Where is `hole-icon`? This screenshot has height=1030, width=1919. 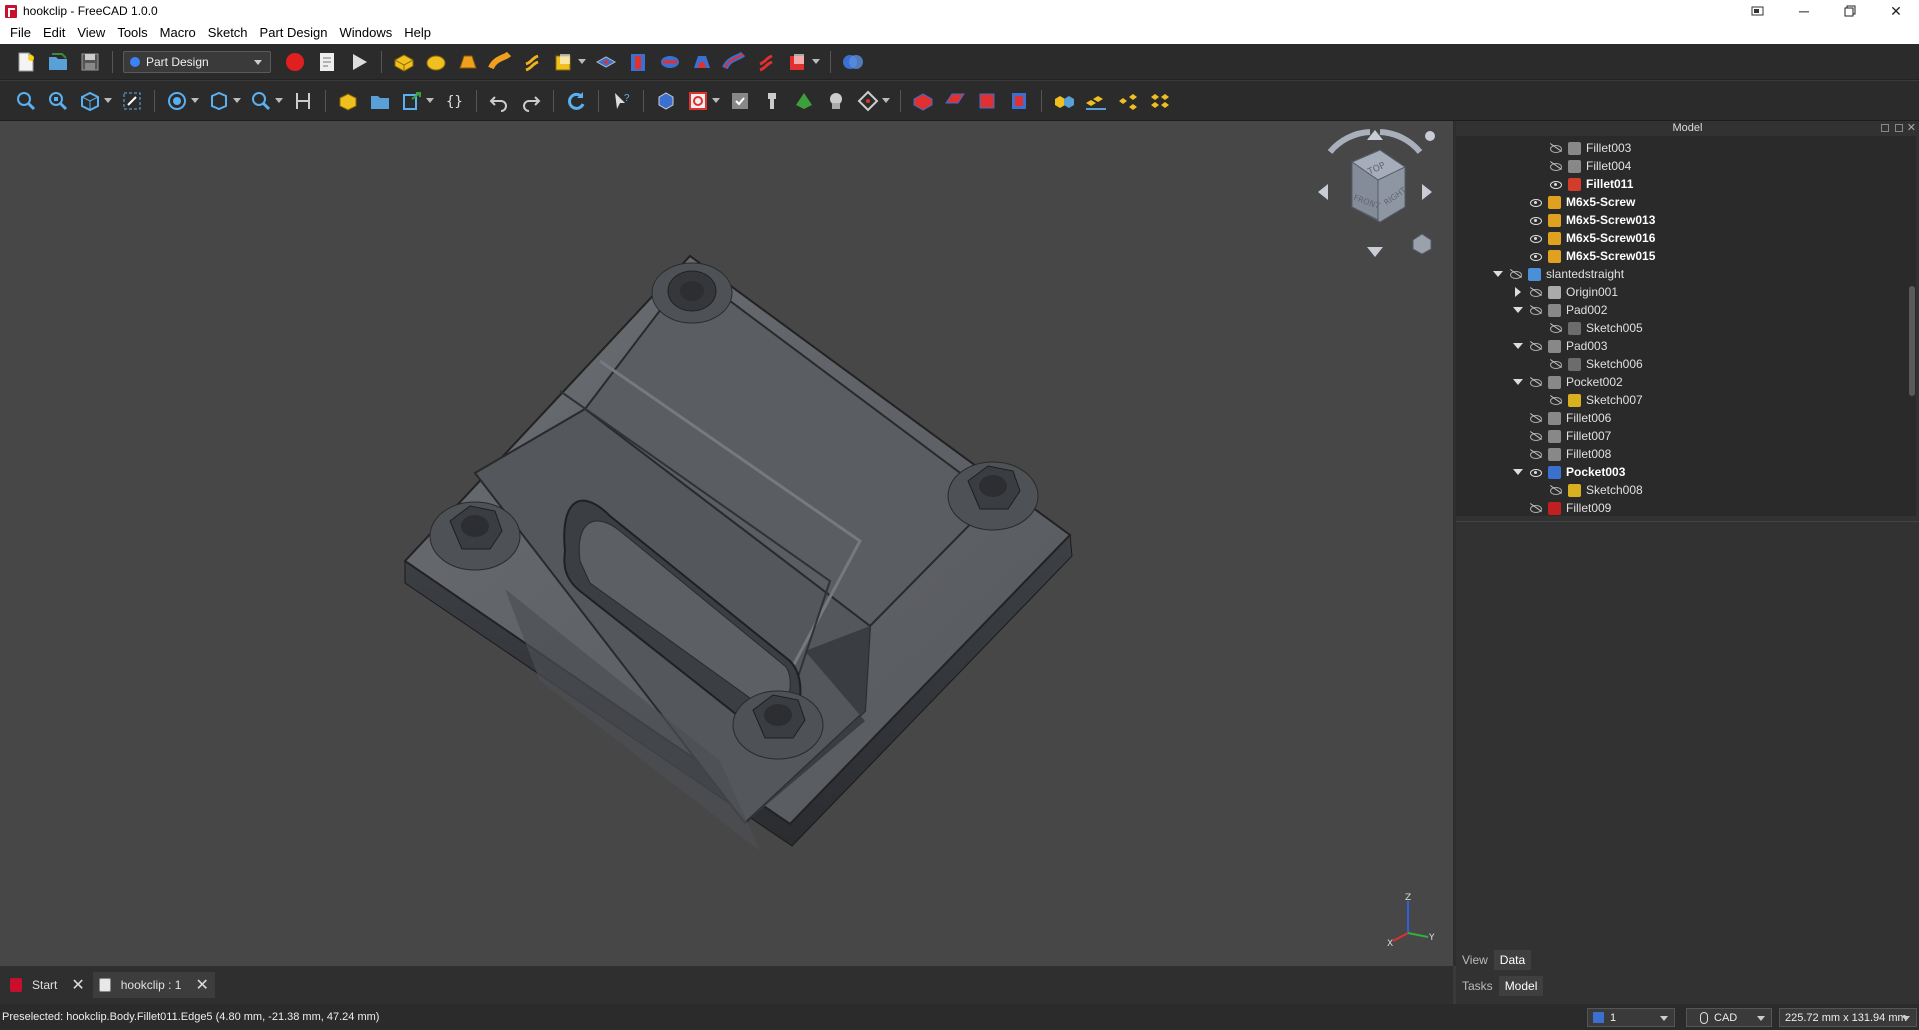 hole-icon is located at coordinates (638, 62).